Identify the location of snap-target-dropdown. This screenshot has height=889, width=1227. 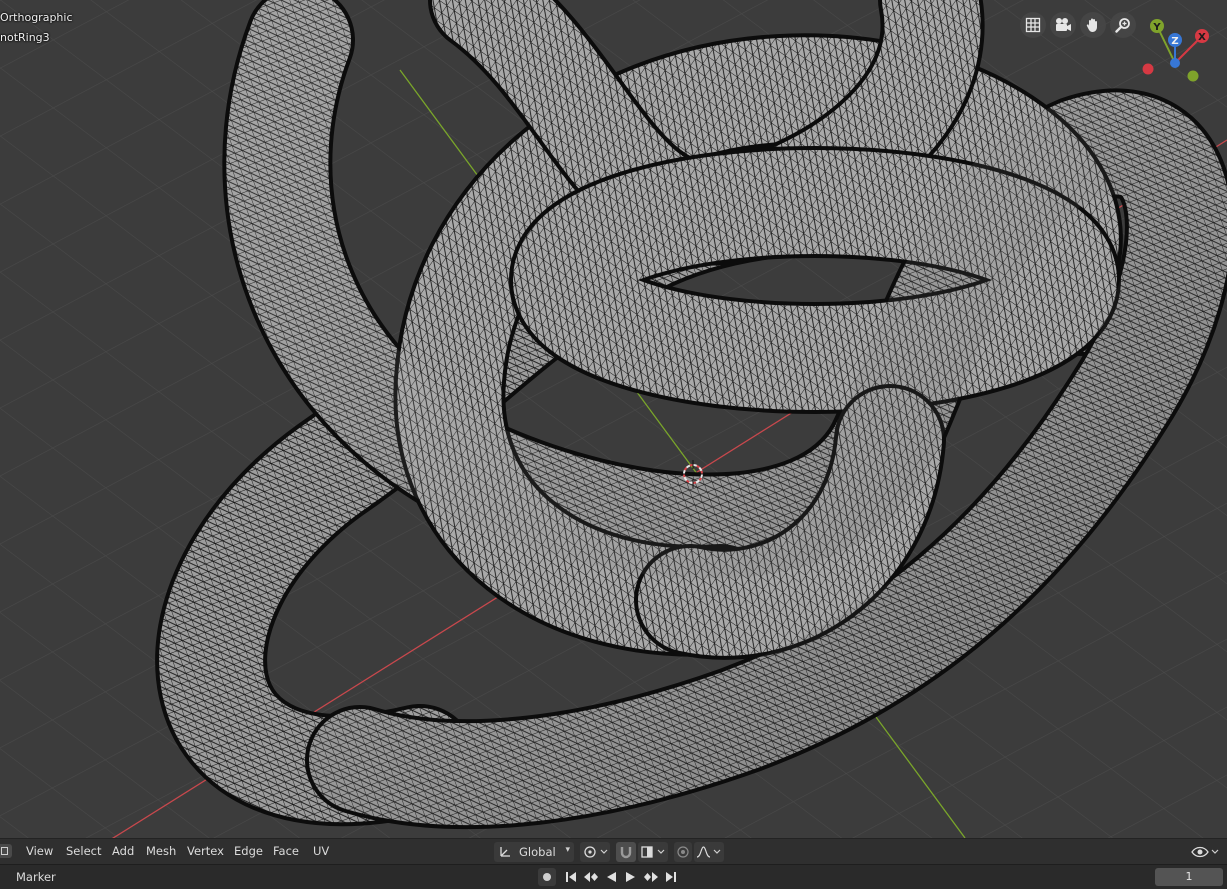
(653, 852).